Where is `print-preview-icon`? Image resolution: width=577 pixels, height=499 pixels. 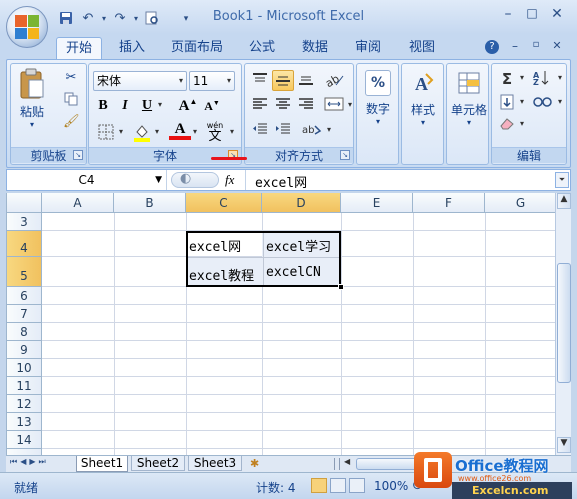
print-preview-icon is located at coordinates (152, 19).